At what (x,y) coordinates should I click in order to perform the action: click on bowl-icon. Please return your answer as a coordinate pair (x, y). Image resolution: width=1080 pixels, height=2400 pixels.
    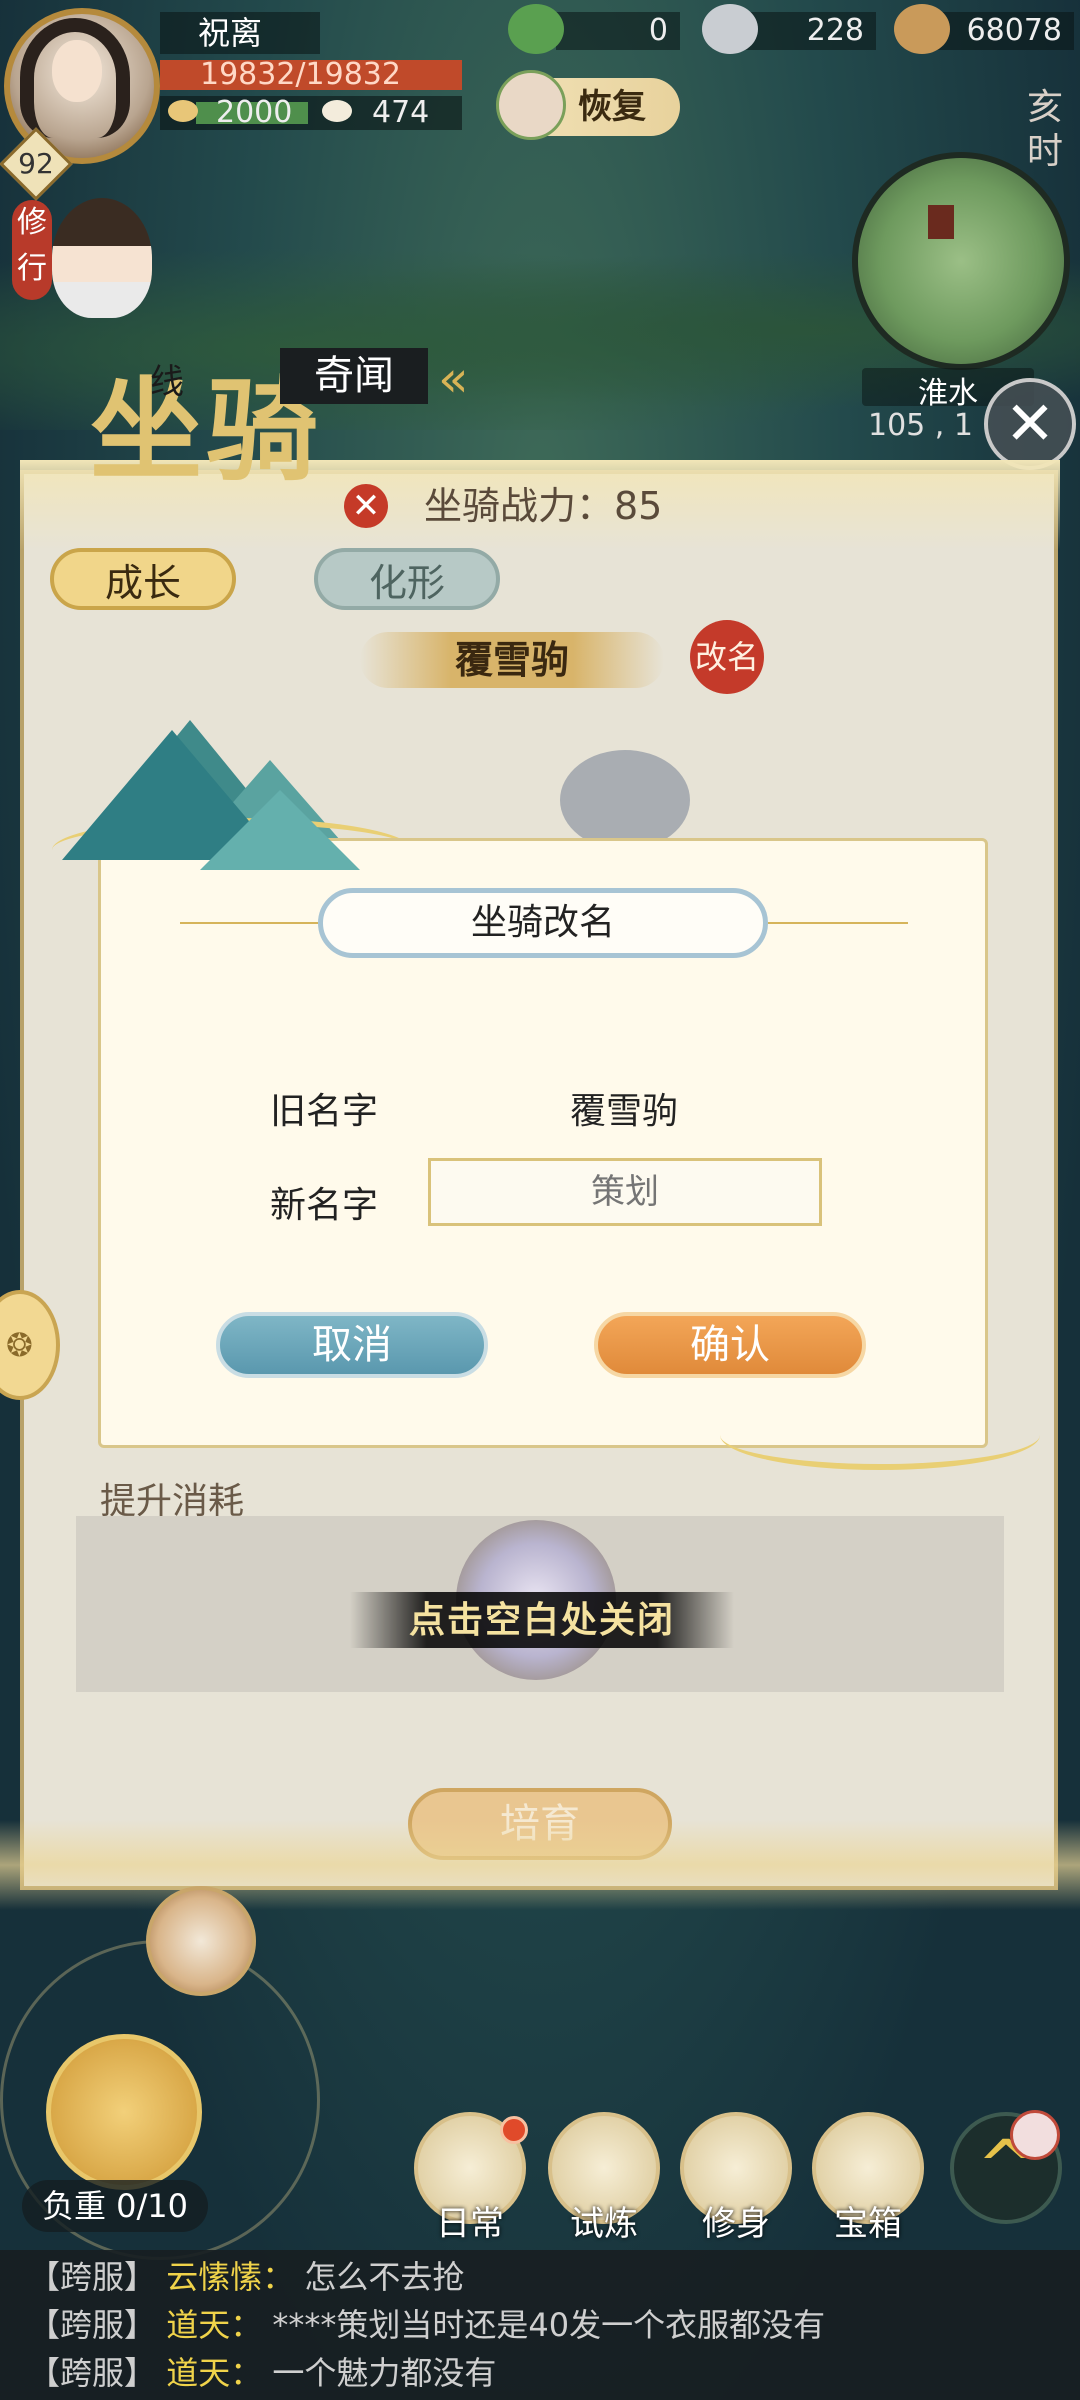
    Looking at the image, I should click on (183, 111).